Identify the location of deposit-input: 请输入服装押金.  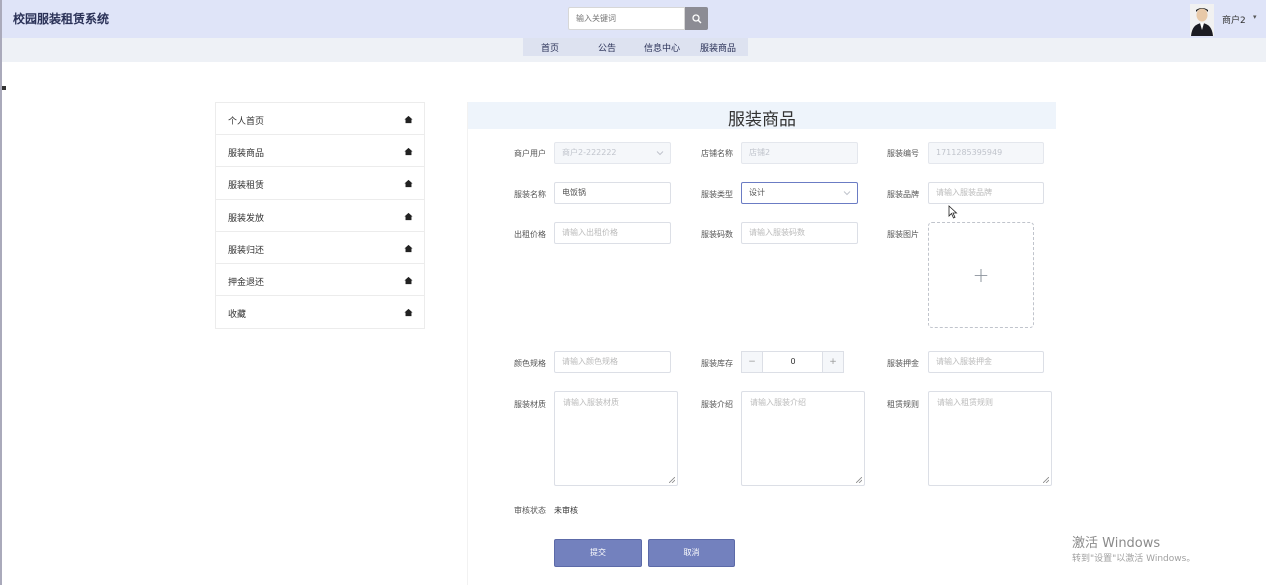
(986, 362).